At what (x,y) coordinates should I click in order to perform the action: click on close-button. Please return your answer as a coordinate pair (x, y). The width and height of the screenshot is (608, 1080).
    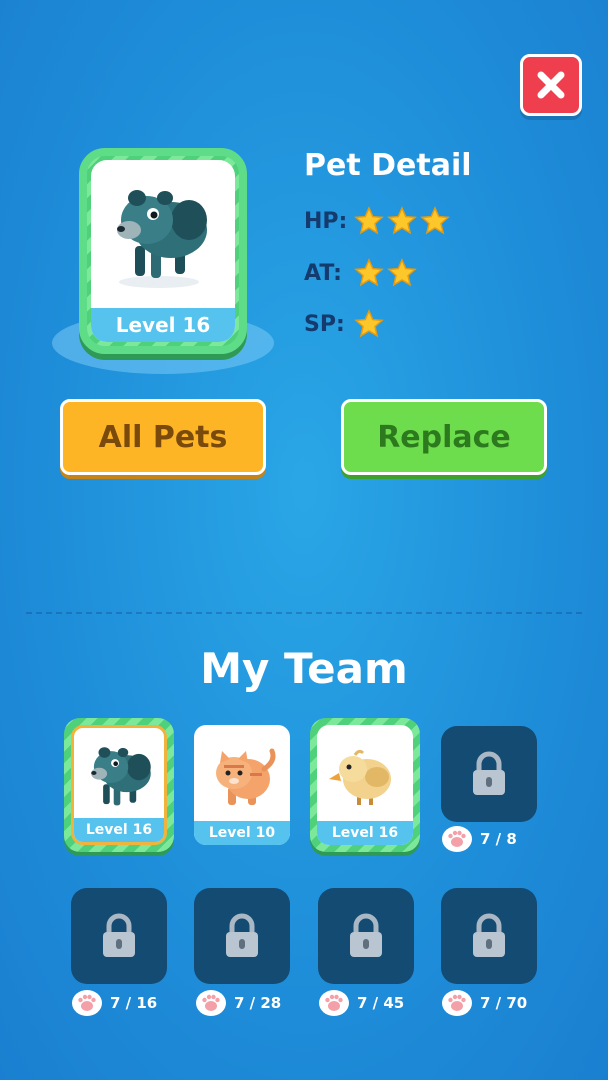
    Looking at the image, I should click on (551, 85).